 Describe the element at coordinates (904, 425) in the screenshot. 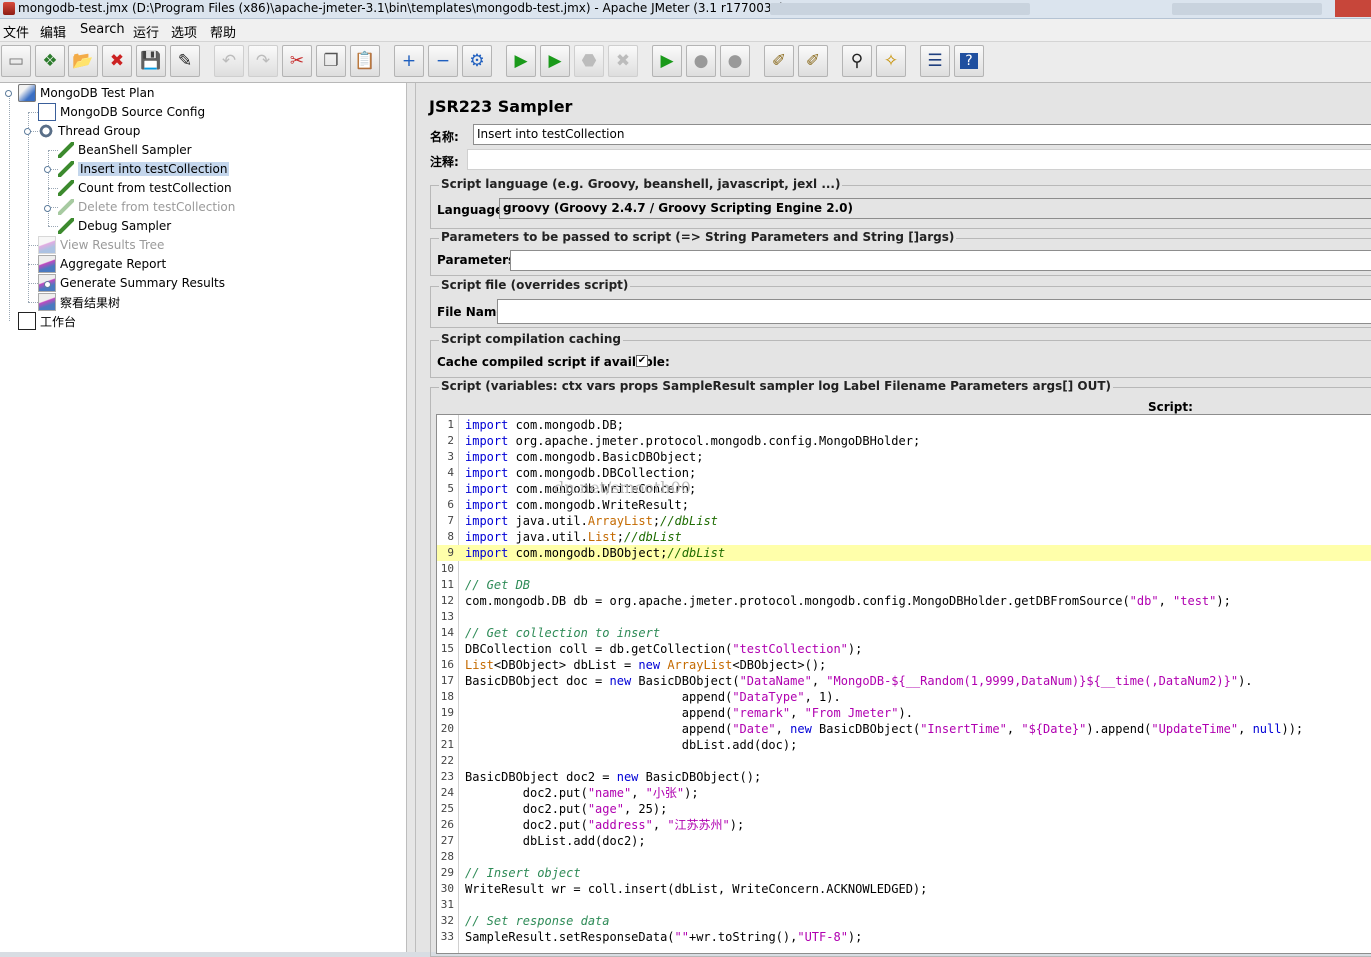

I see `code-line: 1 import com.mongodb.DB;` at that location.